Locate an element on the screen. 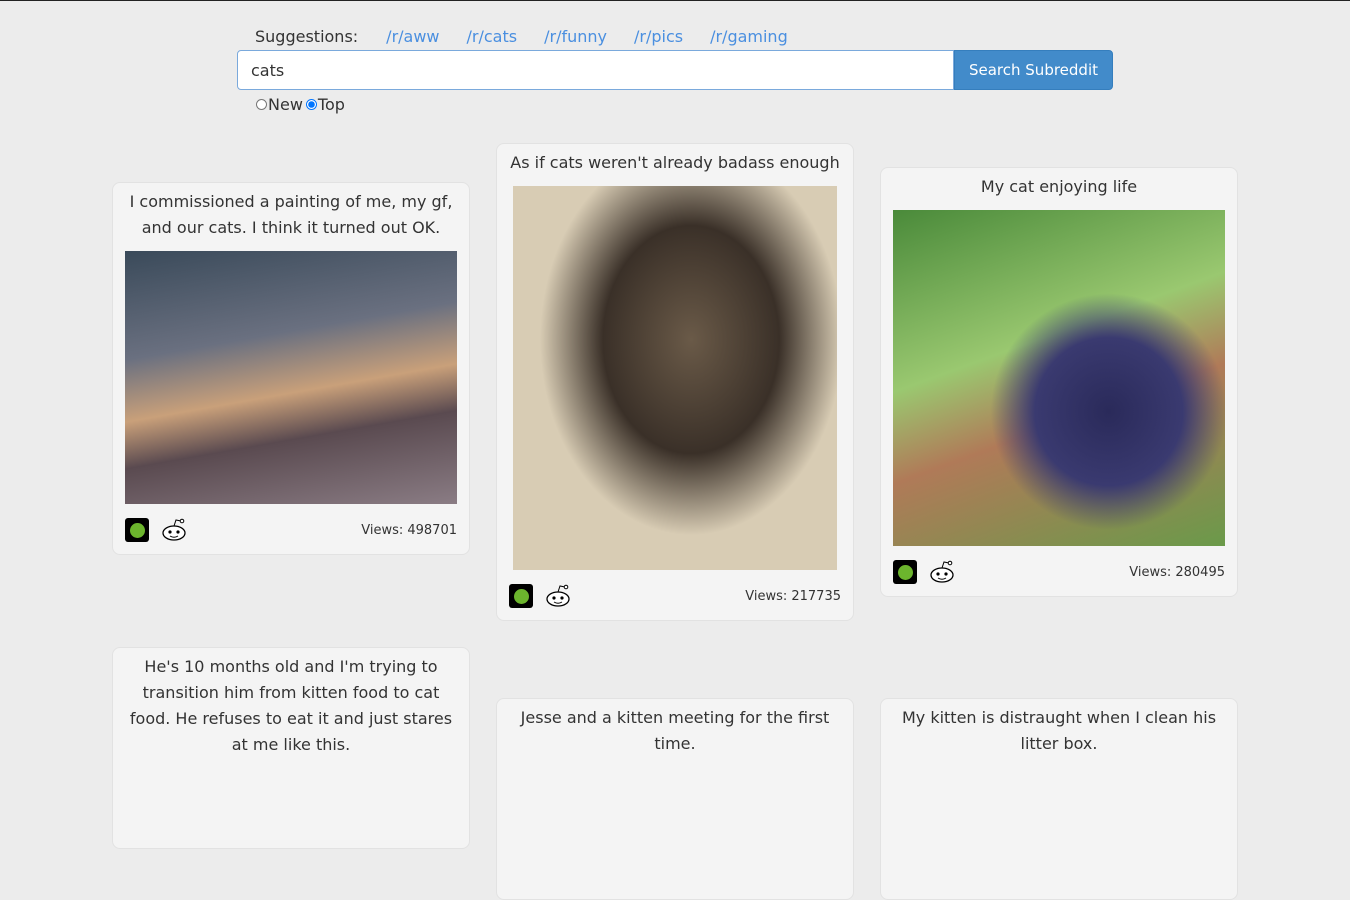  radio-new is located at coordinates (261, 104).